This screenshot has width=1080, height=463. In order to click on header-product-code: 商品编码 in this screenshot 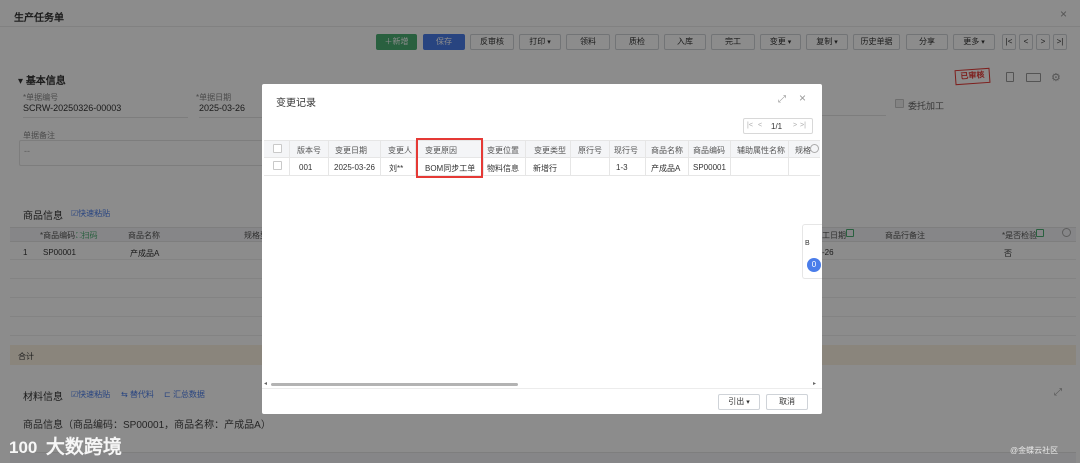, I will do `click(709, 150)`.